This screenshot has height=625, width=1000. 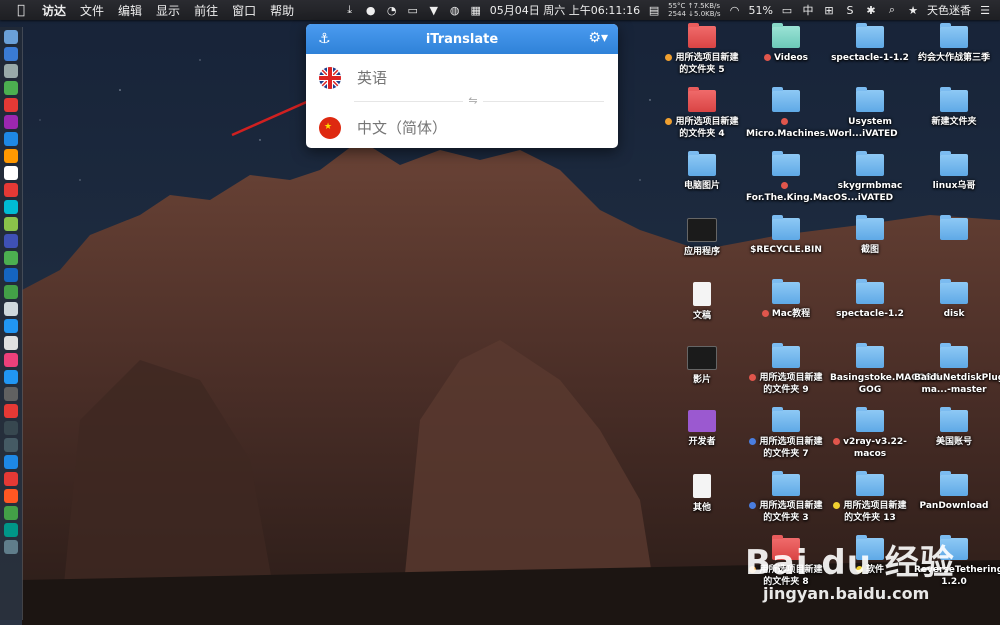 What do you see at coordinates (434, 10) in the screenshot?
I see `notification-icon: ▼` at bounding box center [434, 10].